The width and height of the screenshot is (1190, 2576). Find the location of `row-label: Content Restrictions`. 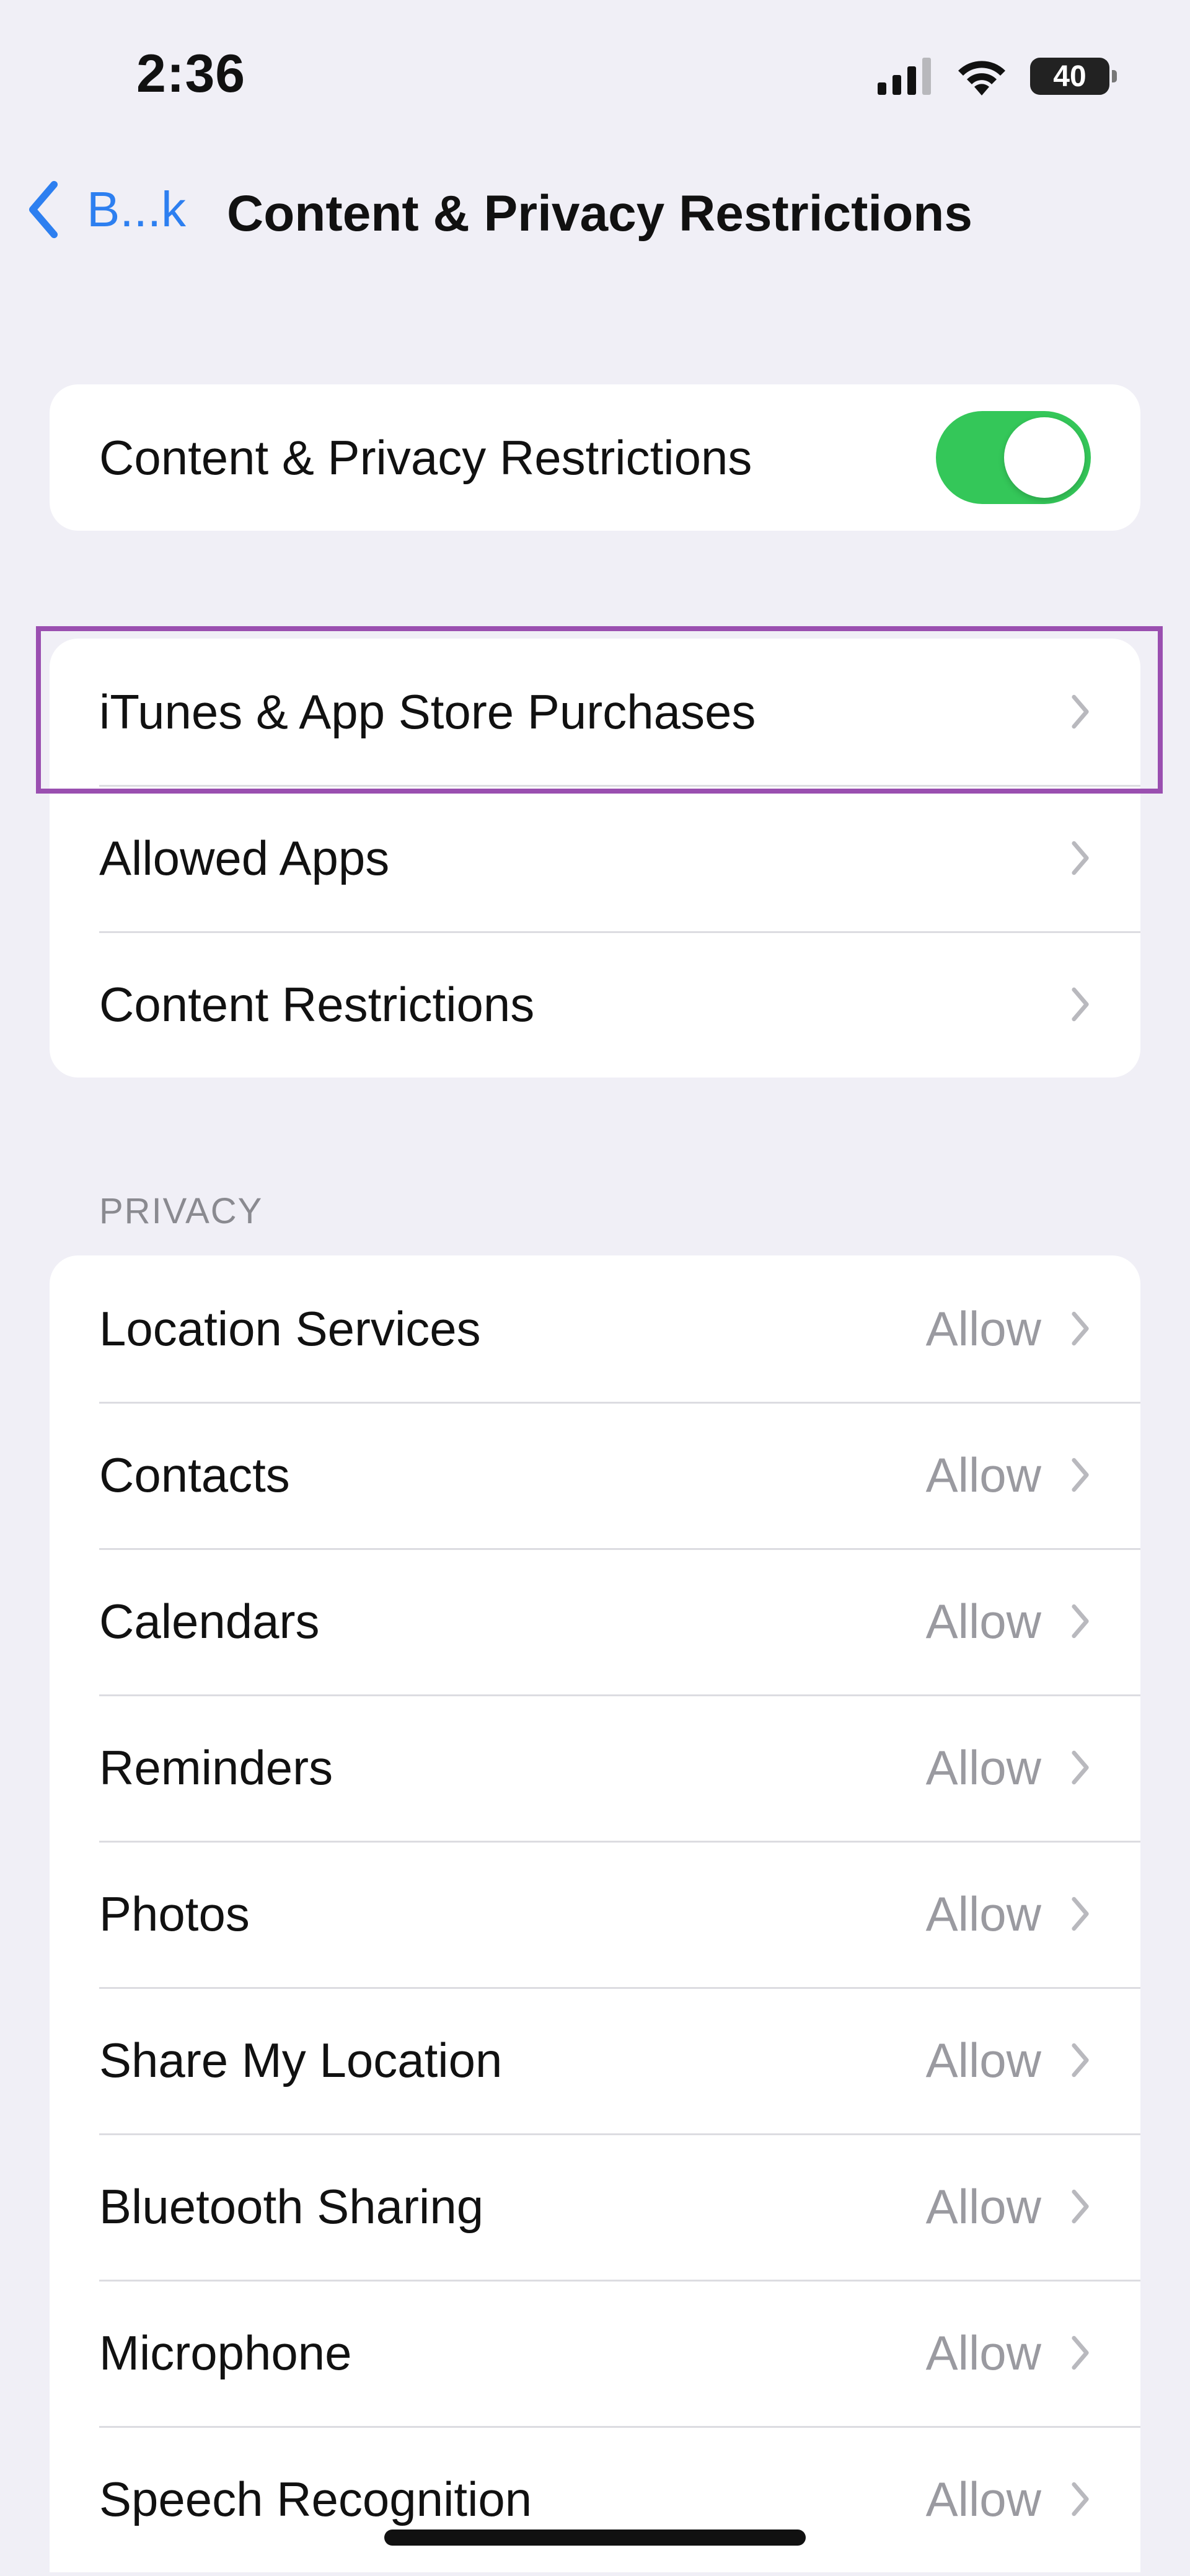

row-label: Content Restrictions is located at coordinates (317, 1004).